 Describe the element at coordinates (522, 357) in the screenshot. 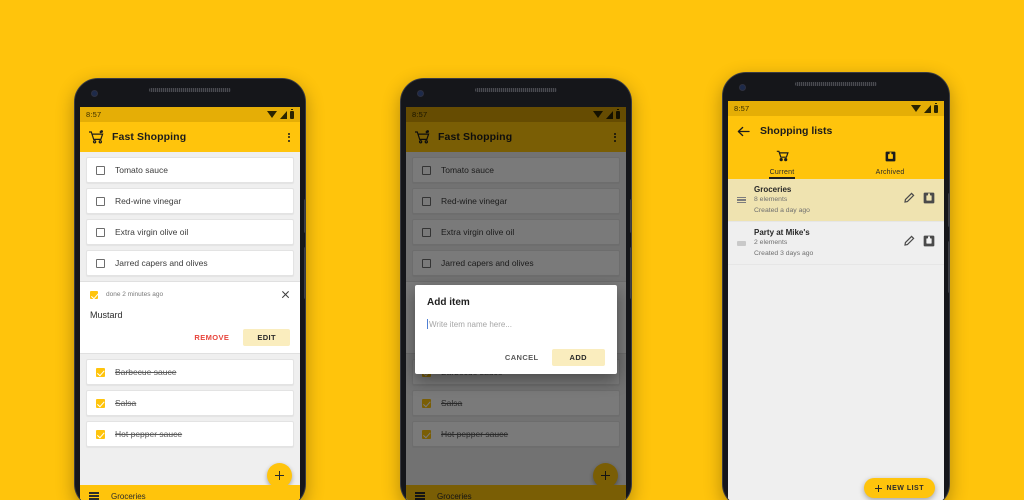

I see `cancel-button: CANCEL` at that location.